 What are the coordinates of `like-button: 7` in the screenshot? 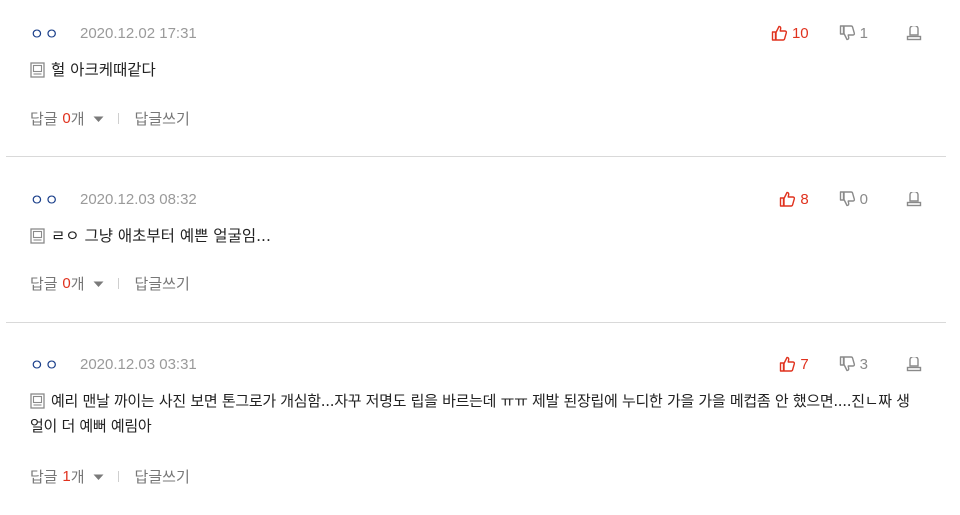 It's located at (794, 364).